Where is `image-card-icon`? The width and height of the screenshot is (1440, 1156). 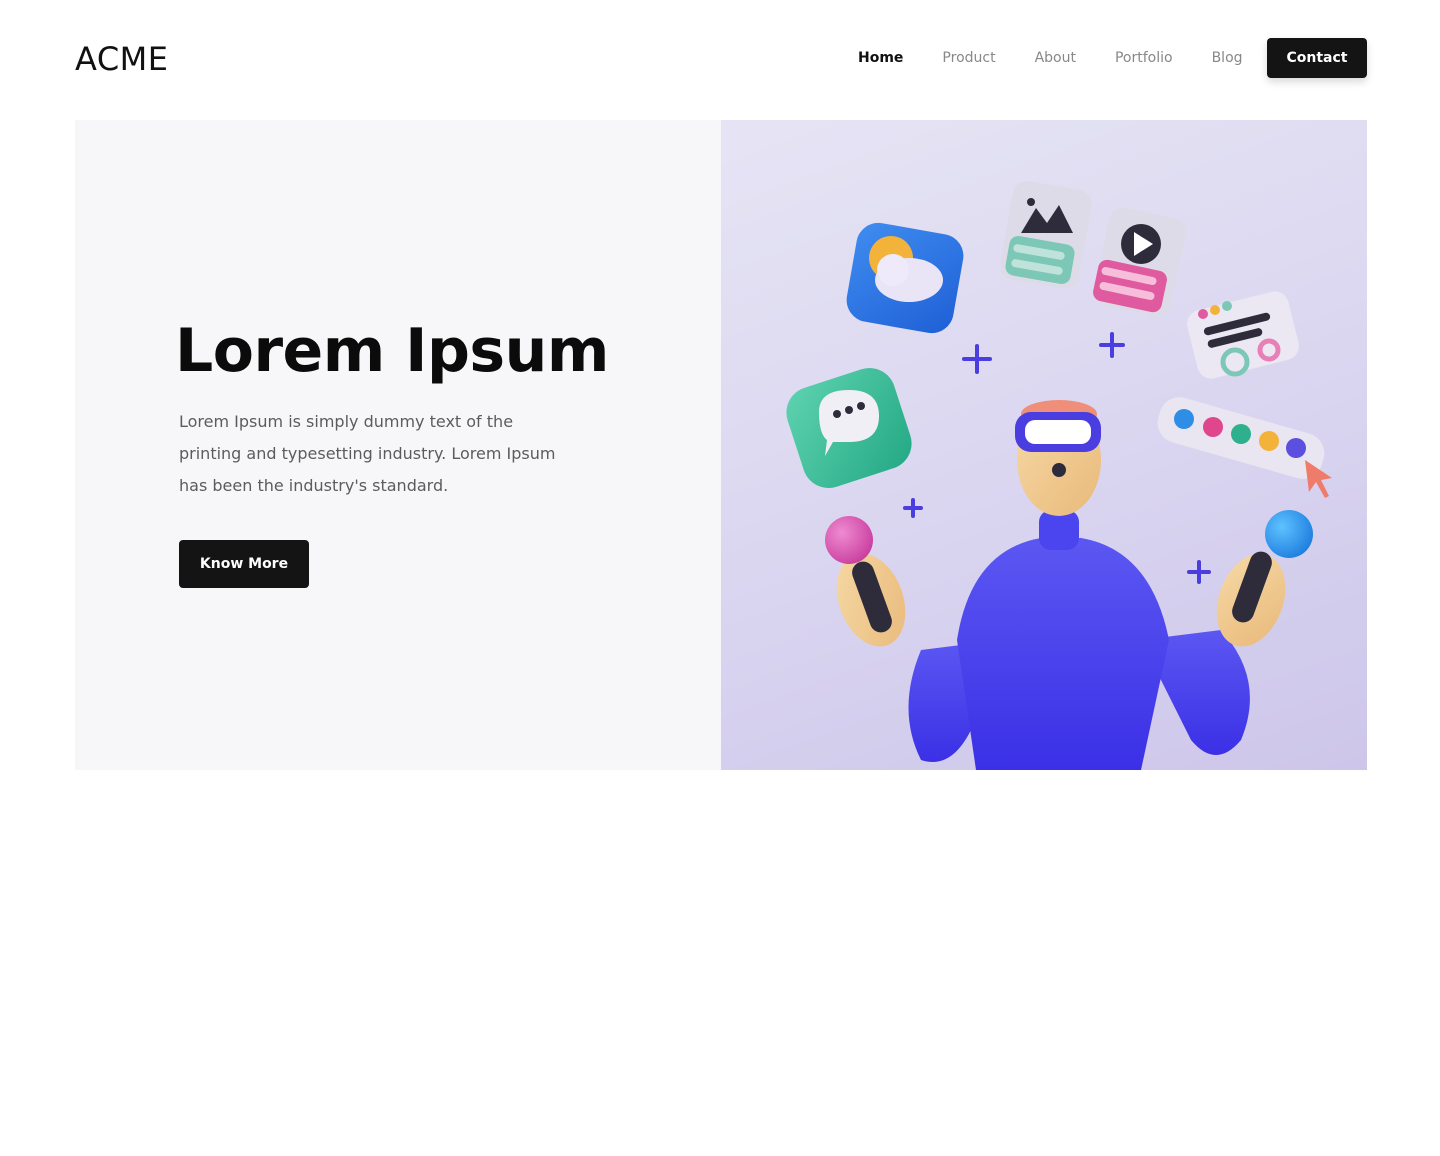
image-card-icon is located at coordinates (1046, 235).